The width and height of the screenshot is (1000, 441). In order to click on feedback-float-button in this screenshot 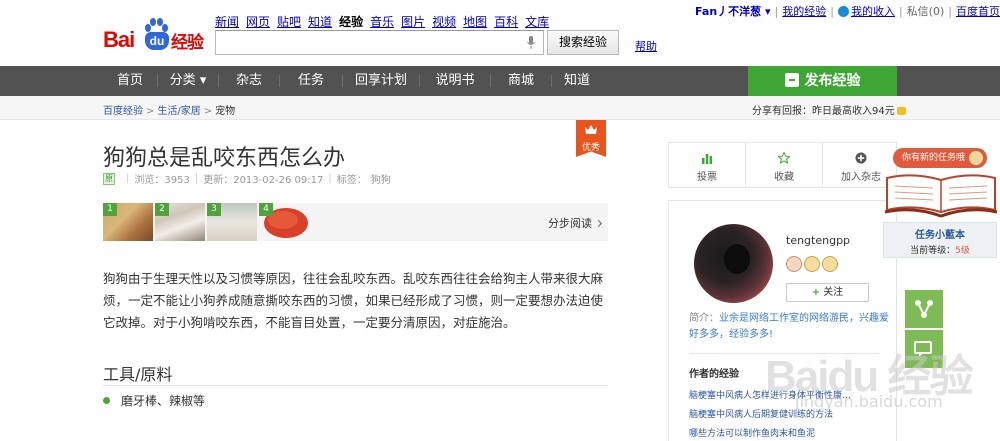, I will do `click(924, 349)`.